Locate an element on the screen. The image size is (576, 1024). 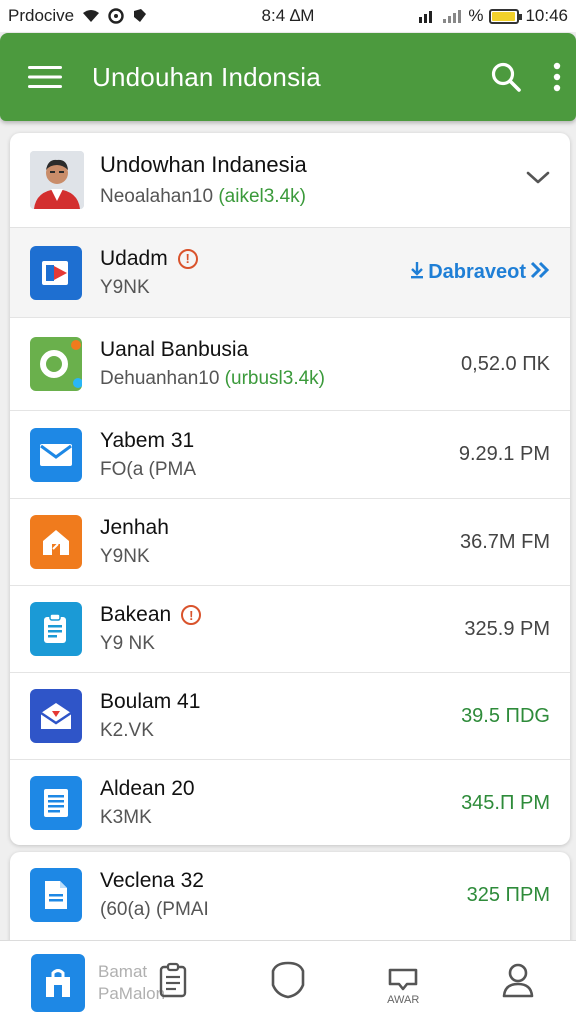
list-item: Veclena 32 (60(a) (PMAI 325 ΠPM is located at coordinates (290, 895).